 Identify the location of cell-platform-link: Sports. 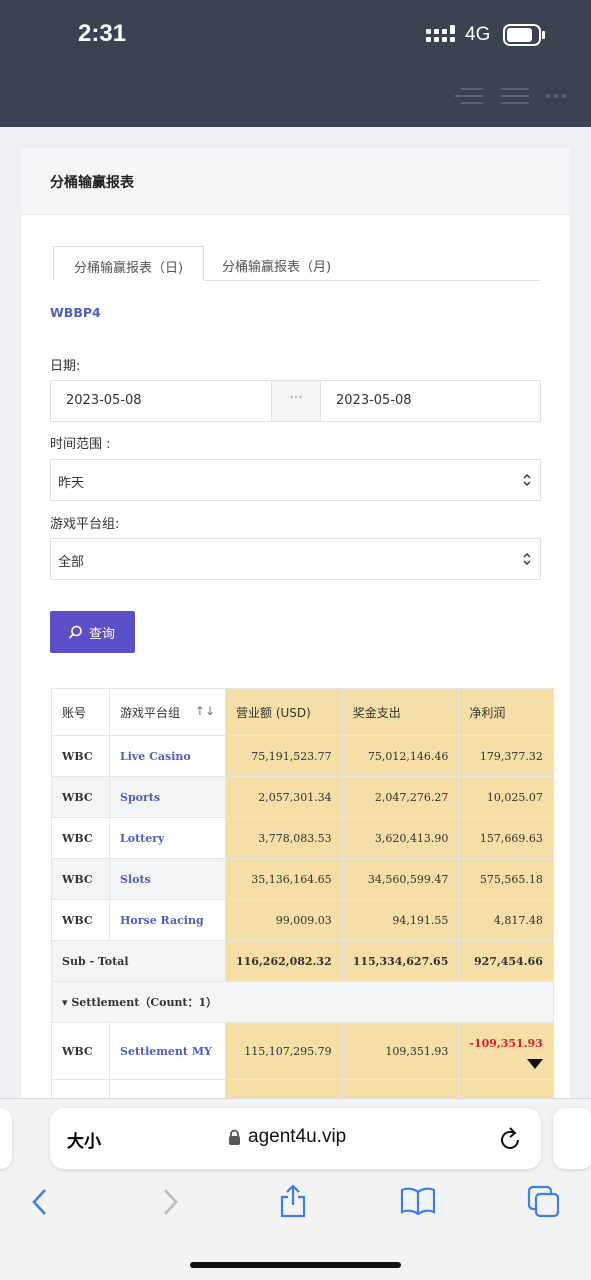
(167, 797).